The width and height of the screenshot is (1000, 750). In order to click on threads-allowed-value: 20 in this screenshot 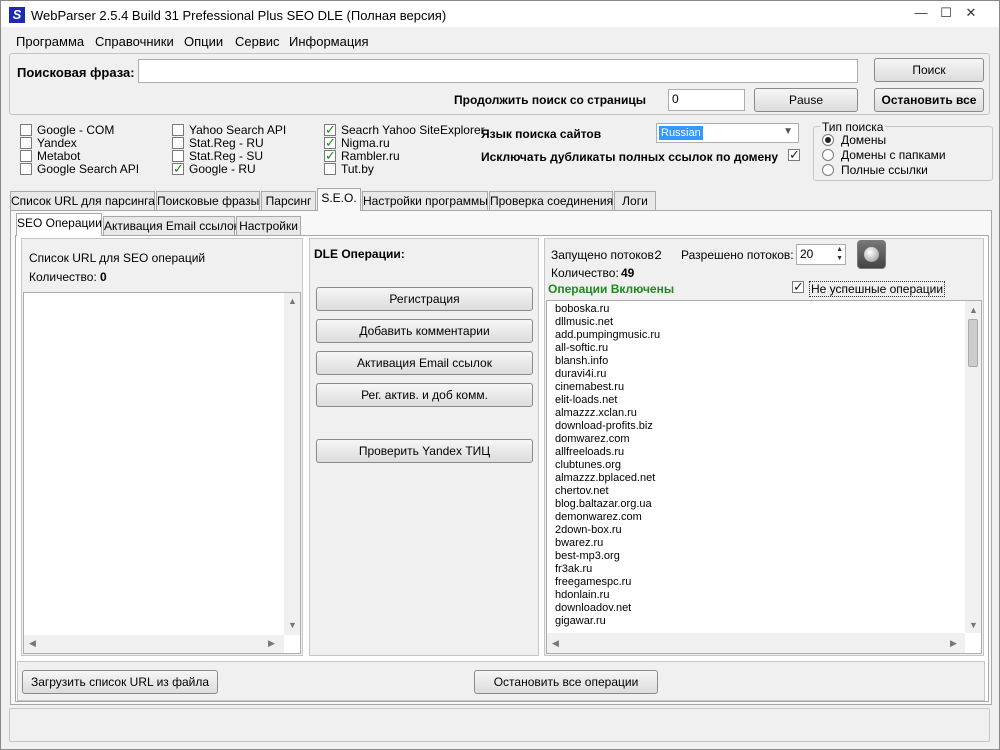, I will do `click(807, 254)`.